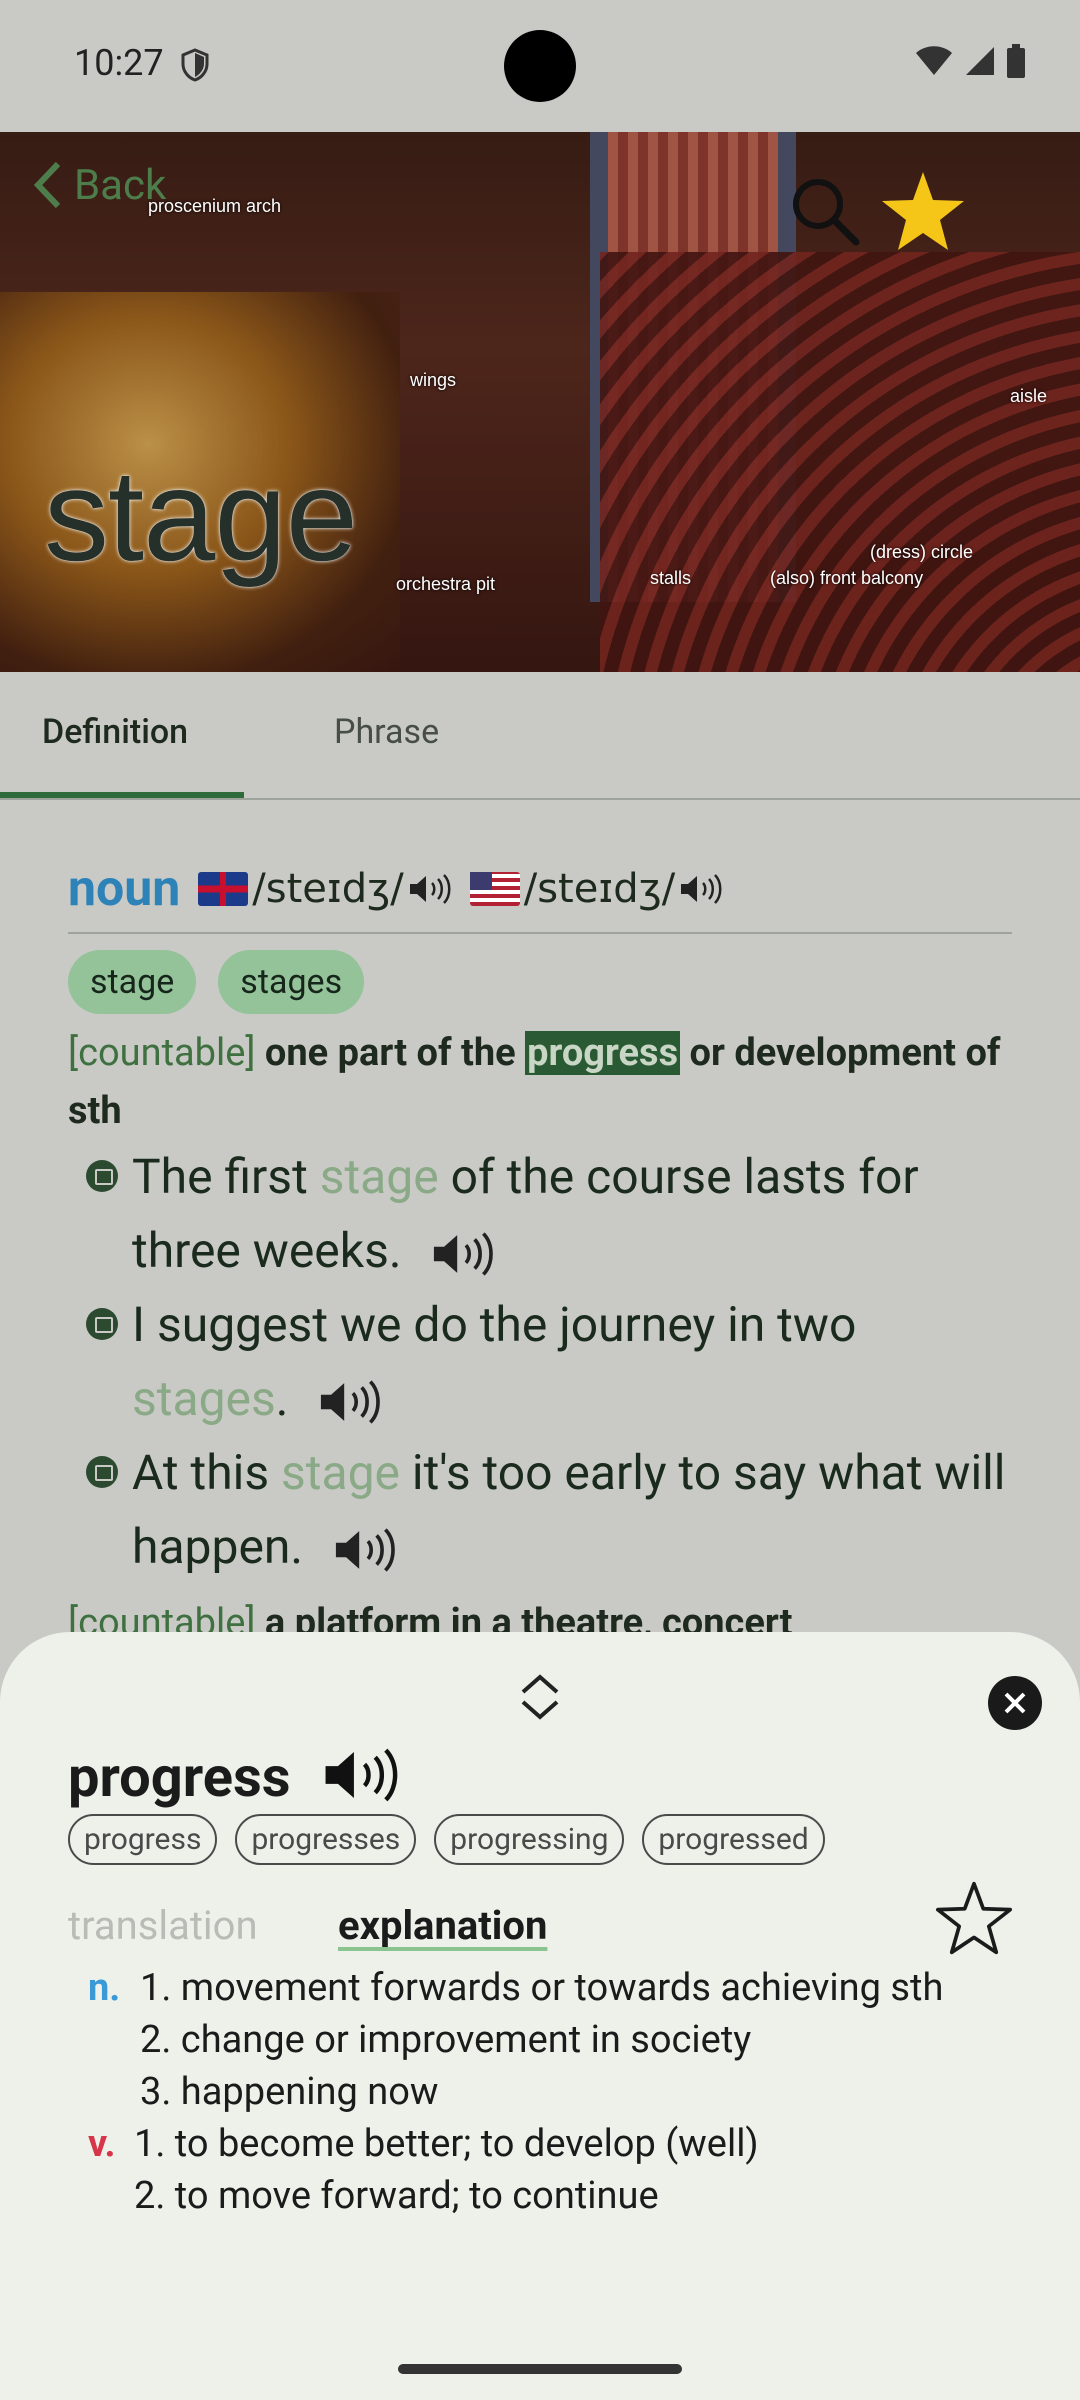 The image size is (1080, 2400). What do you see at coordinates (923, 211) in the screenshot?
I see `star-icon-filled` at bounding box center [923, 211].